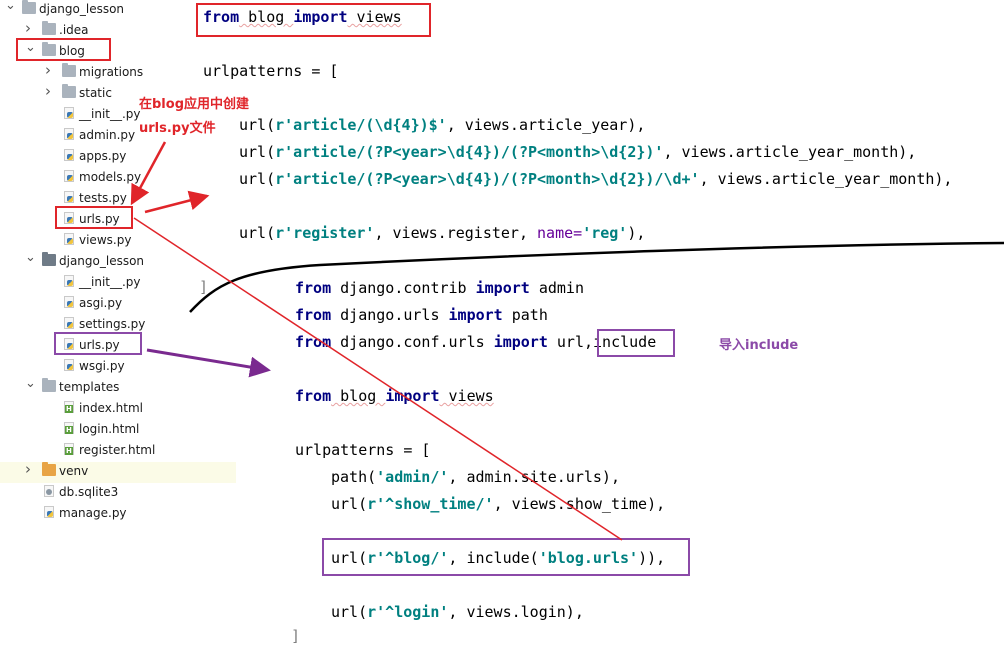  I want to click on tree-item-label: db.sqlite3, so click(89, 492).